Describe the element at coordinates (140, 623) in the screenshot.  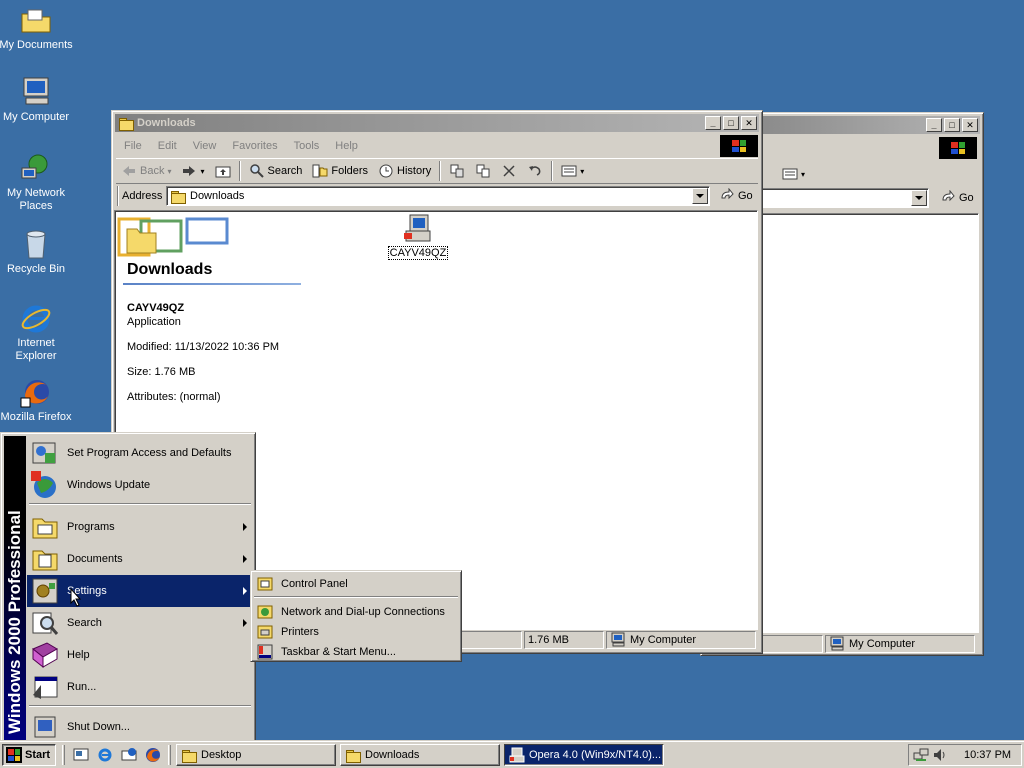
I see `start-item-search: Search` at that location.